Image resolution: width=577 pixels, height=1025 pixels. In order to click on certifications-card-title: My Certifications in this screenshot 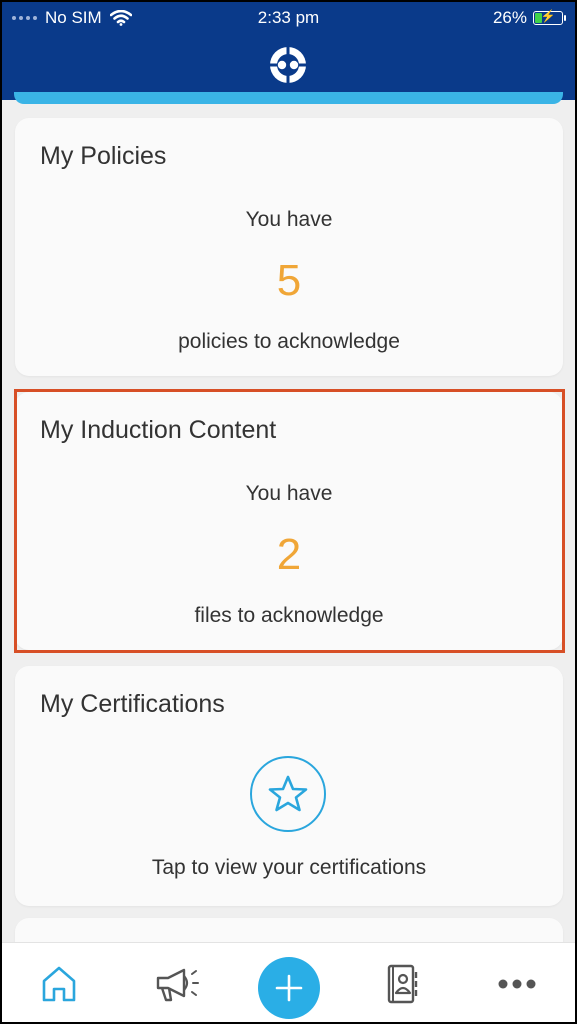, I will do `click(132, 704)`.